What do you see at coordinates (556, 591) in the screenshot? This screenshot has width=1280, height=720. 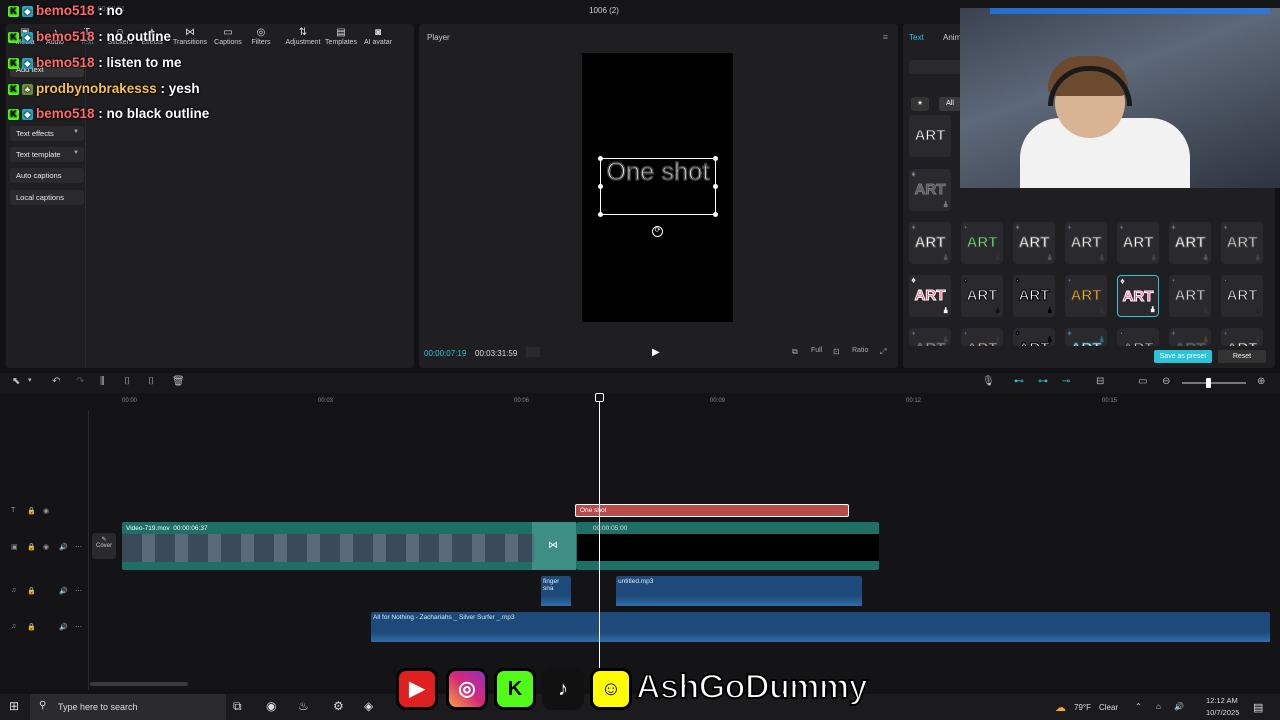 I see `audio-clip: finger sna` at bounding box center [556, 591].